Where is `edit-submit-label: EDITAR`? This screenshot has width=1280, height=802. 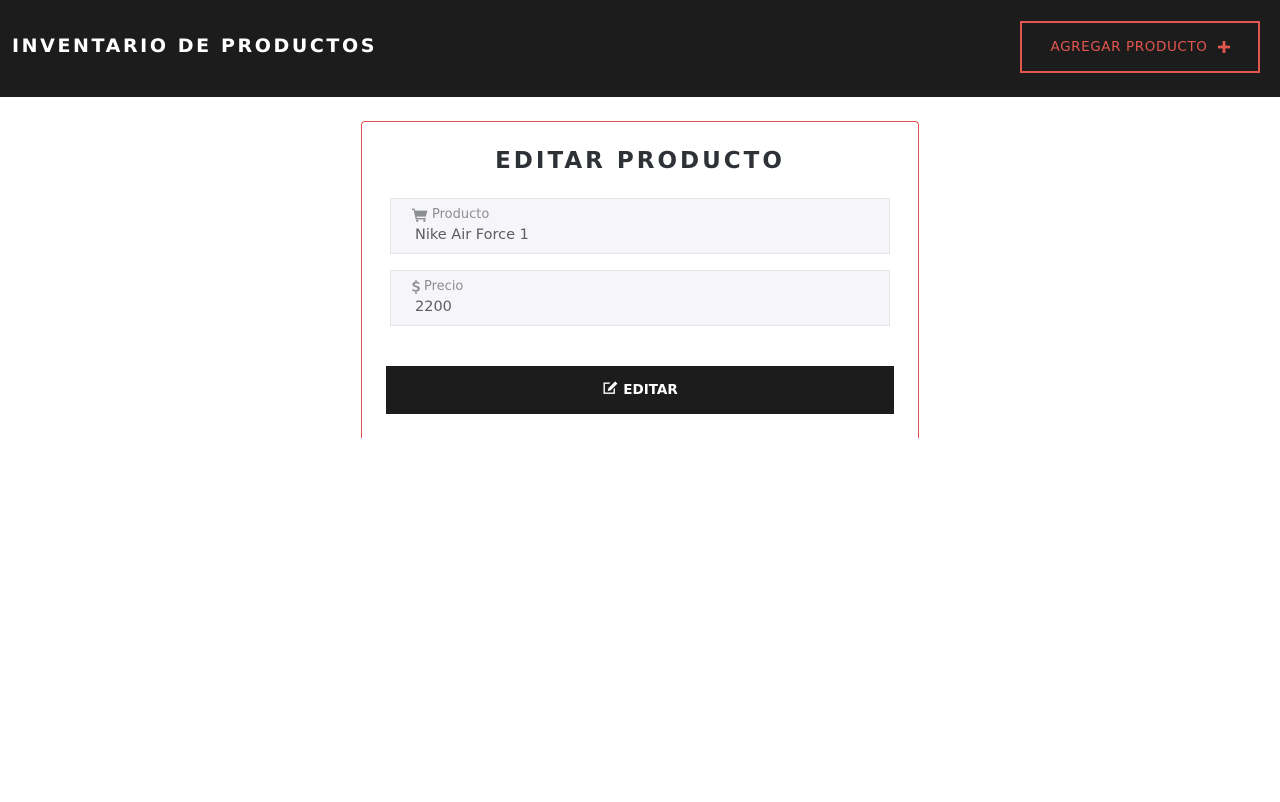 edit-submit-label: EDITAR is located at coordinates (650, 390).